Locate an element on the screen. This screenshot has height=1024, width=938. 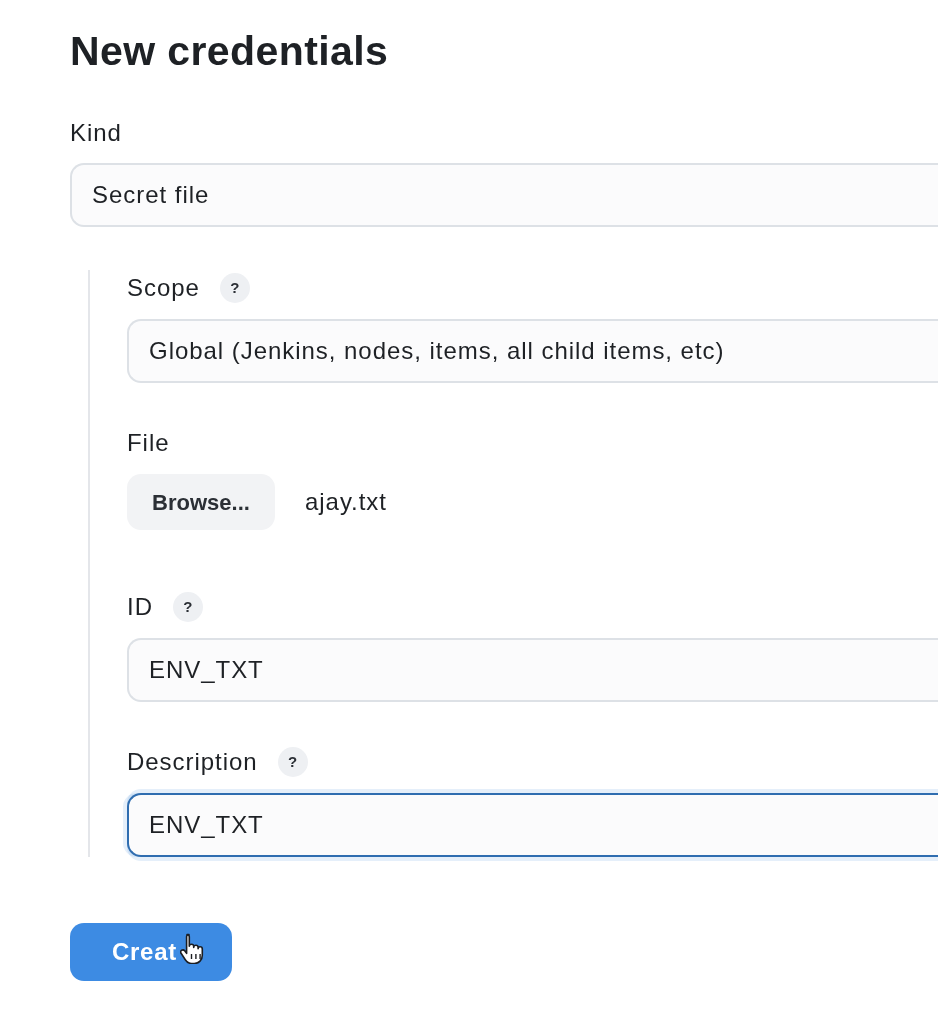
field-label: ID is located at coordinates (140, 607).